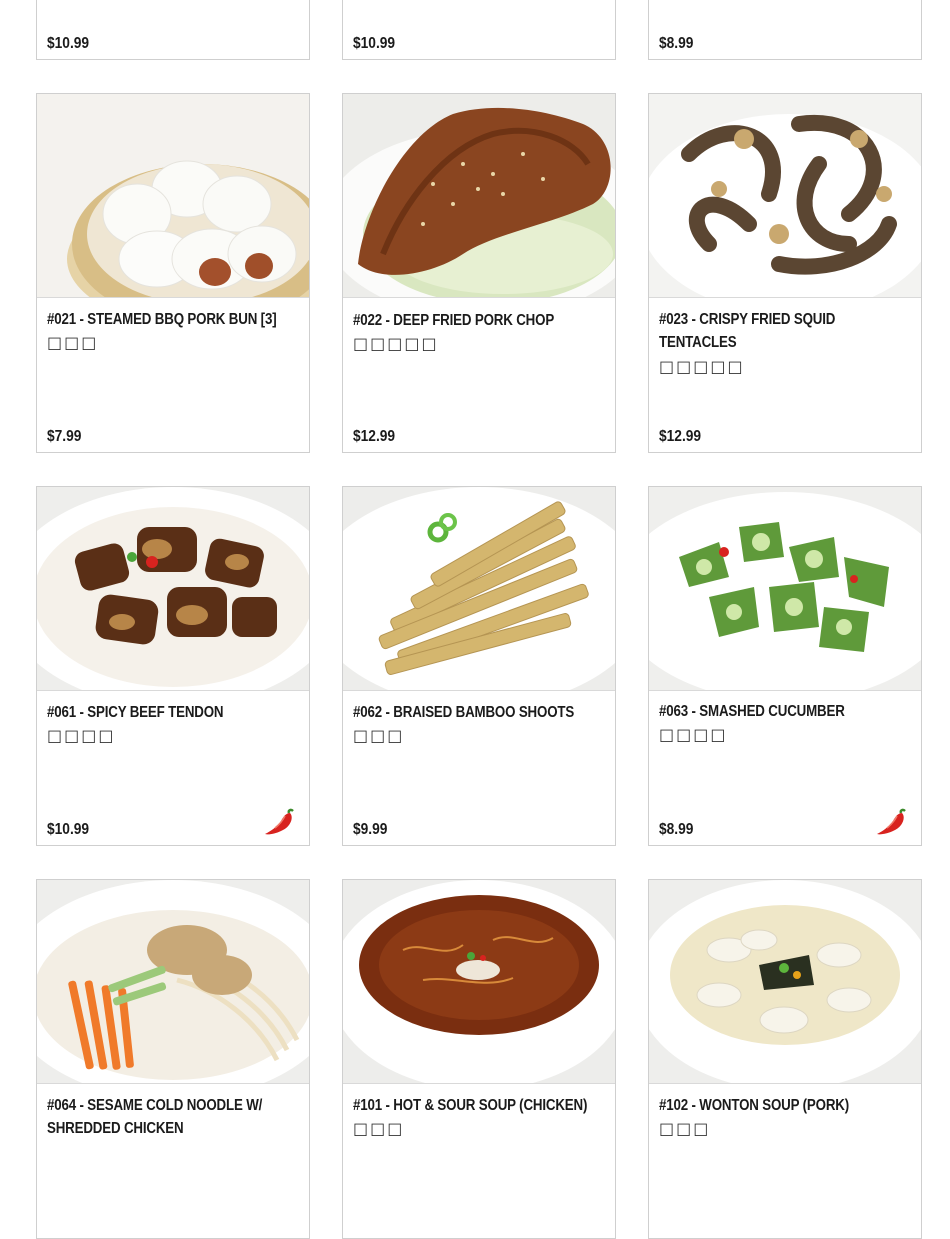  Describe the element at coordinates (115, 1128) in the screenshot. I see `item-title-line-2: SHREDDED CHICKEN` at that location.